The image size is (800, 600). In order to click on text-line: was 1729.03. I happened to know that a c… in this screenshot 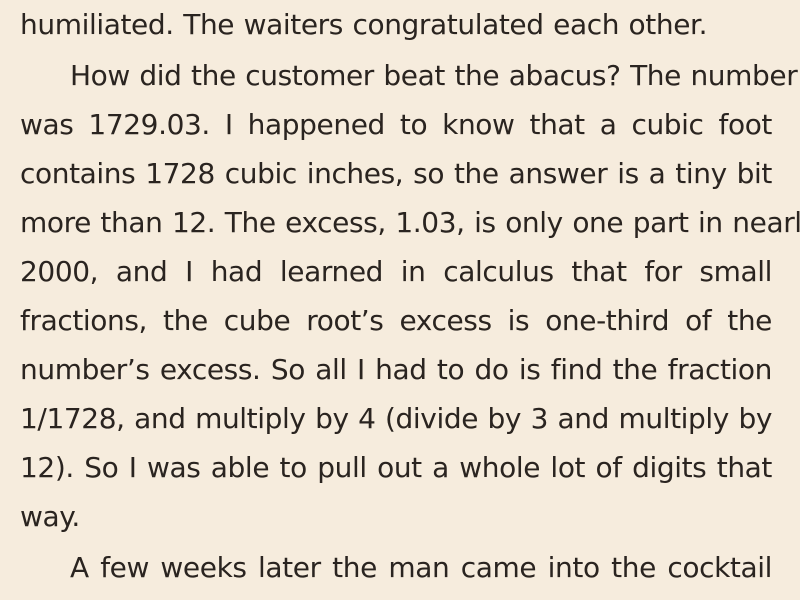, I will do `click(396, 124)`.